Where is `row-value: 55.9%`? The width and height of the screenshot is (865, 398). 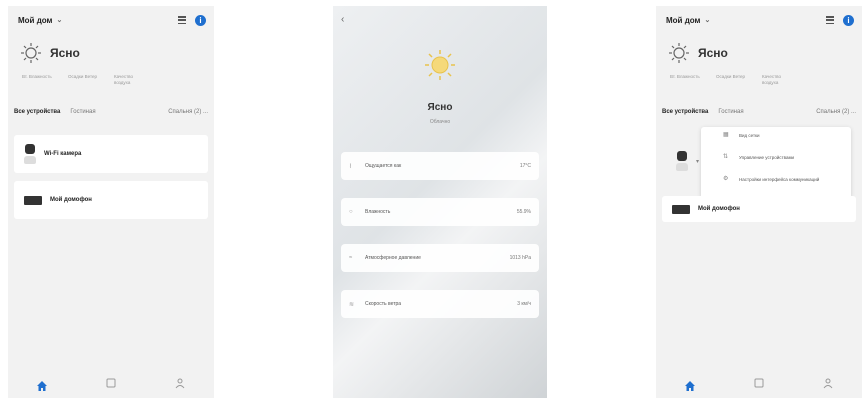
row-value: 55.9% is located at coordinates (523, 212).